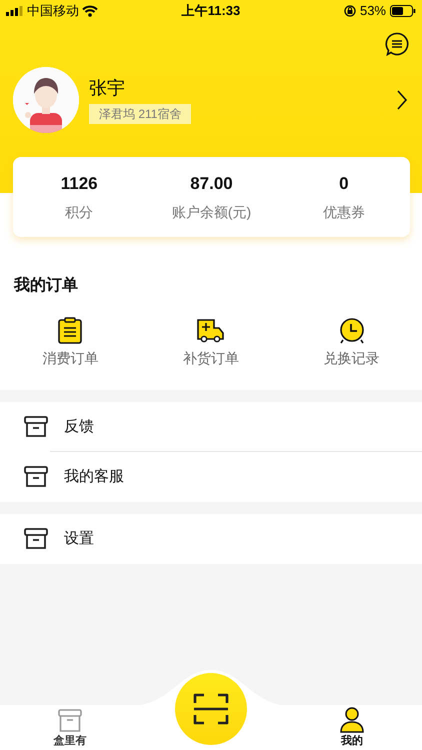 Image resolution: width=422 pixels, height=750 pixels. What do you see at coordinates (211, 427) in the screenshot?
I see `menu-item: 反馈` at bounding box center [211, 427].